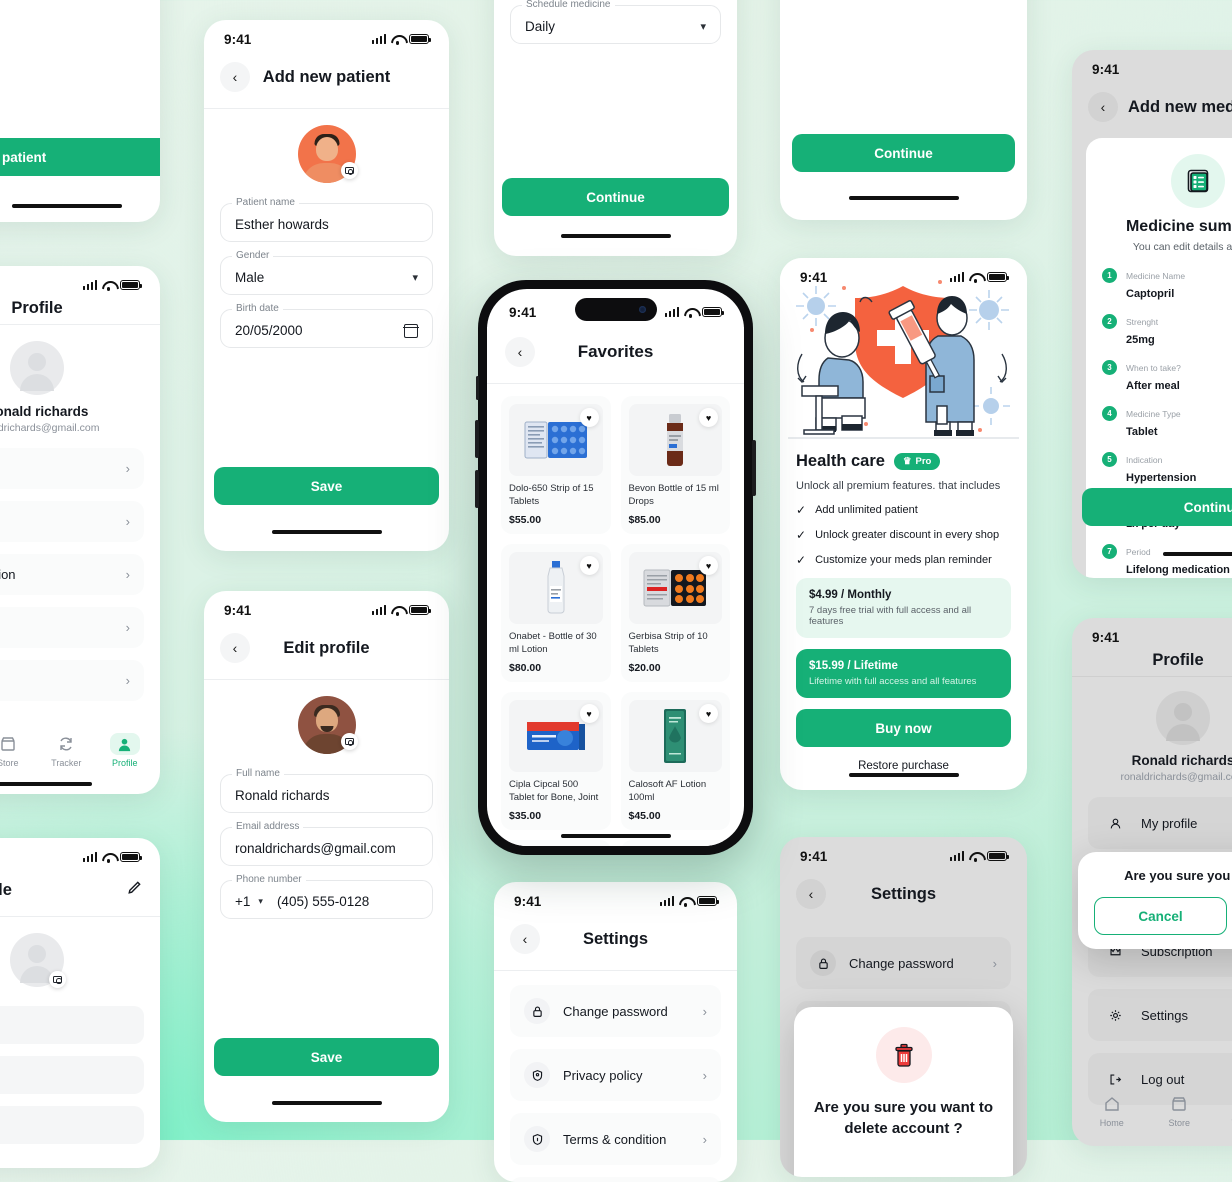 The height and width of the screenshot is (1182, 1232). Describe the element at coordinates (72, 521) in the screenshot. I see `profile-menu-favorite: Favorite ›` at that location.